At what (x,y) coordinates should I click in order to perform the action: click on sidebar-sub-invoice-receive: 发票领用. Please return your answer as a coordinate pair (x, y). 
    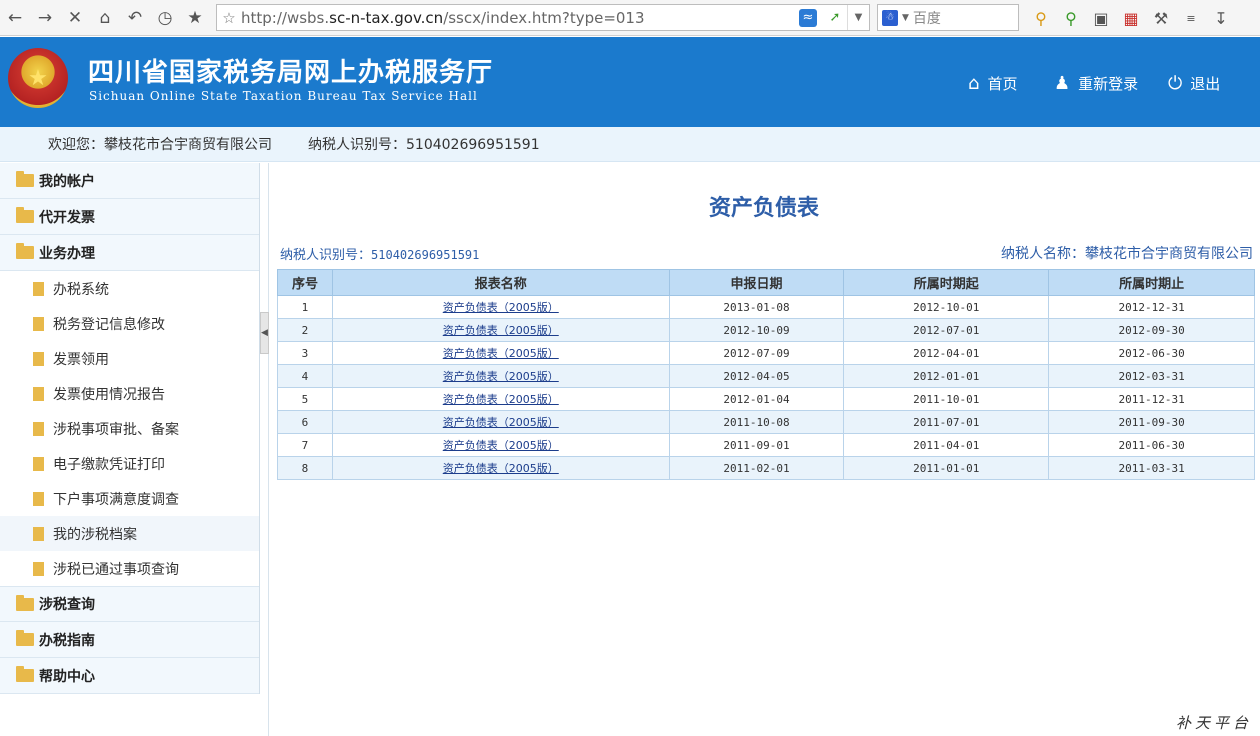
    Looking at the image, I should click on (129, 358).